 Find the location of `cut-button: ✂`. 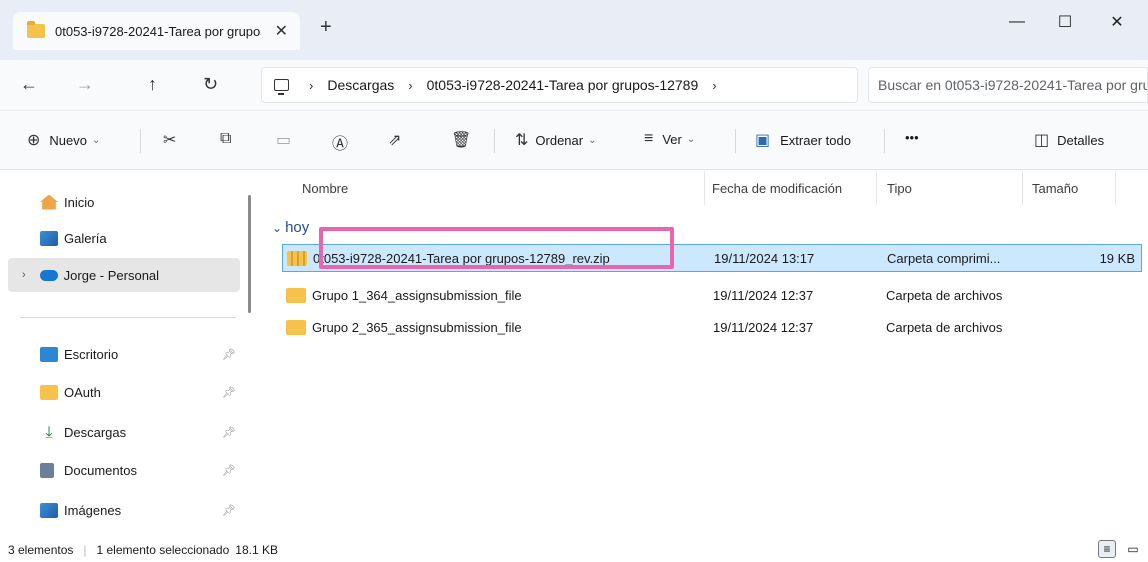

cut-button: ✂ is located at coordinates (169, 140).